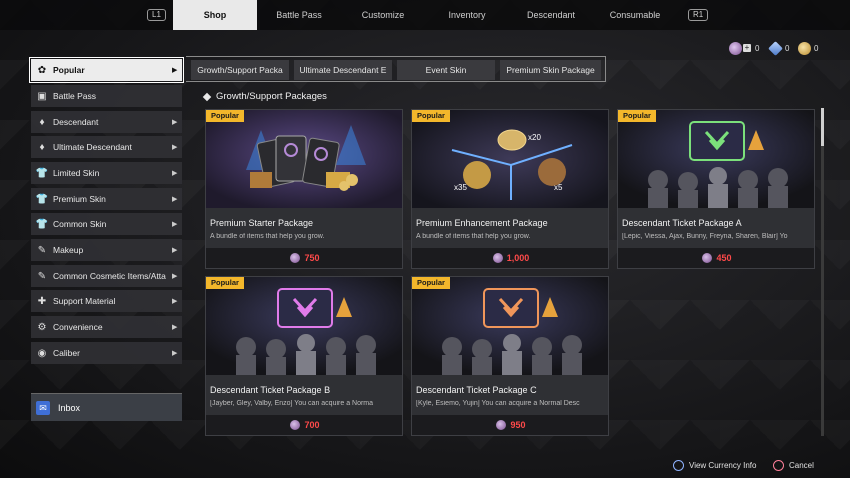 The height and width of the screenshot is (478, 850). I want to click on sidebar-item-makeup: ✎ Makeup ▶, so click(106, 250).